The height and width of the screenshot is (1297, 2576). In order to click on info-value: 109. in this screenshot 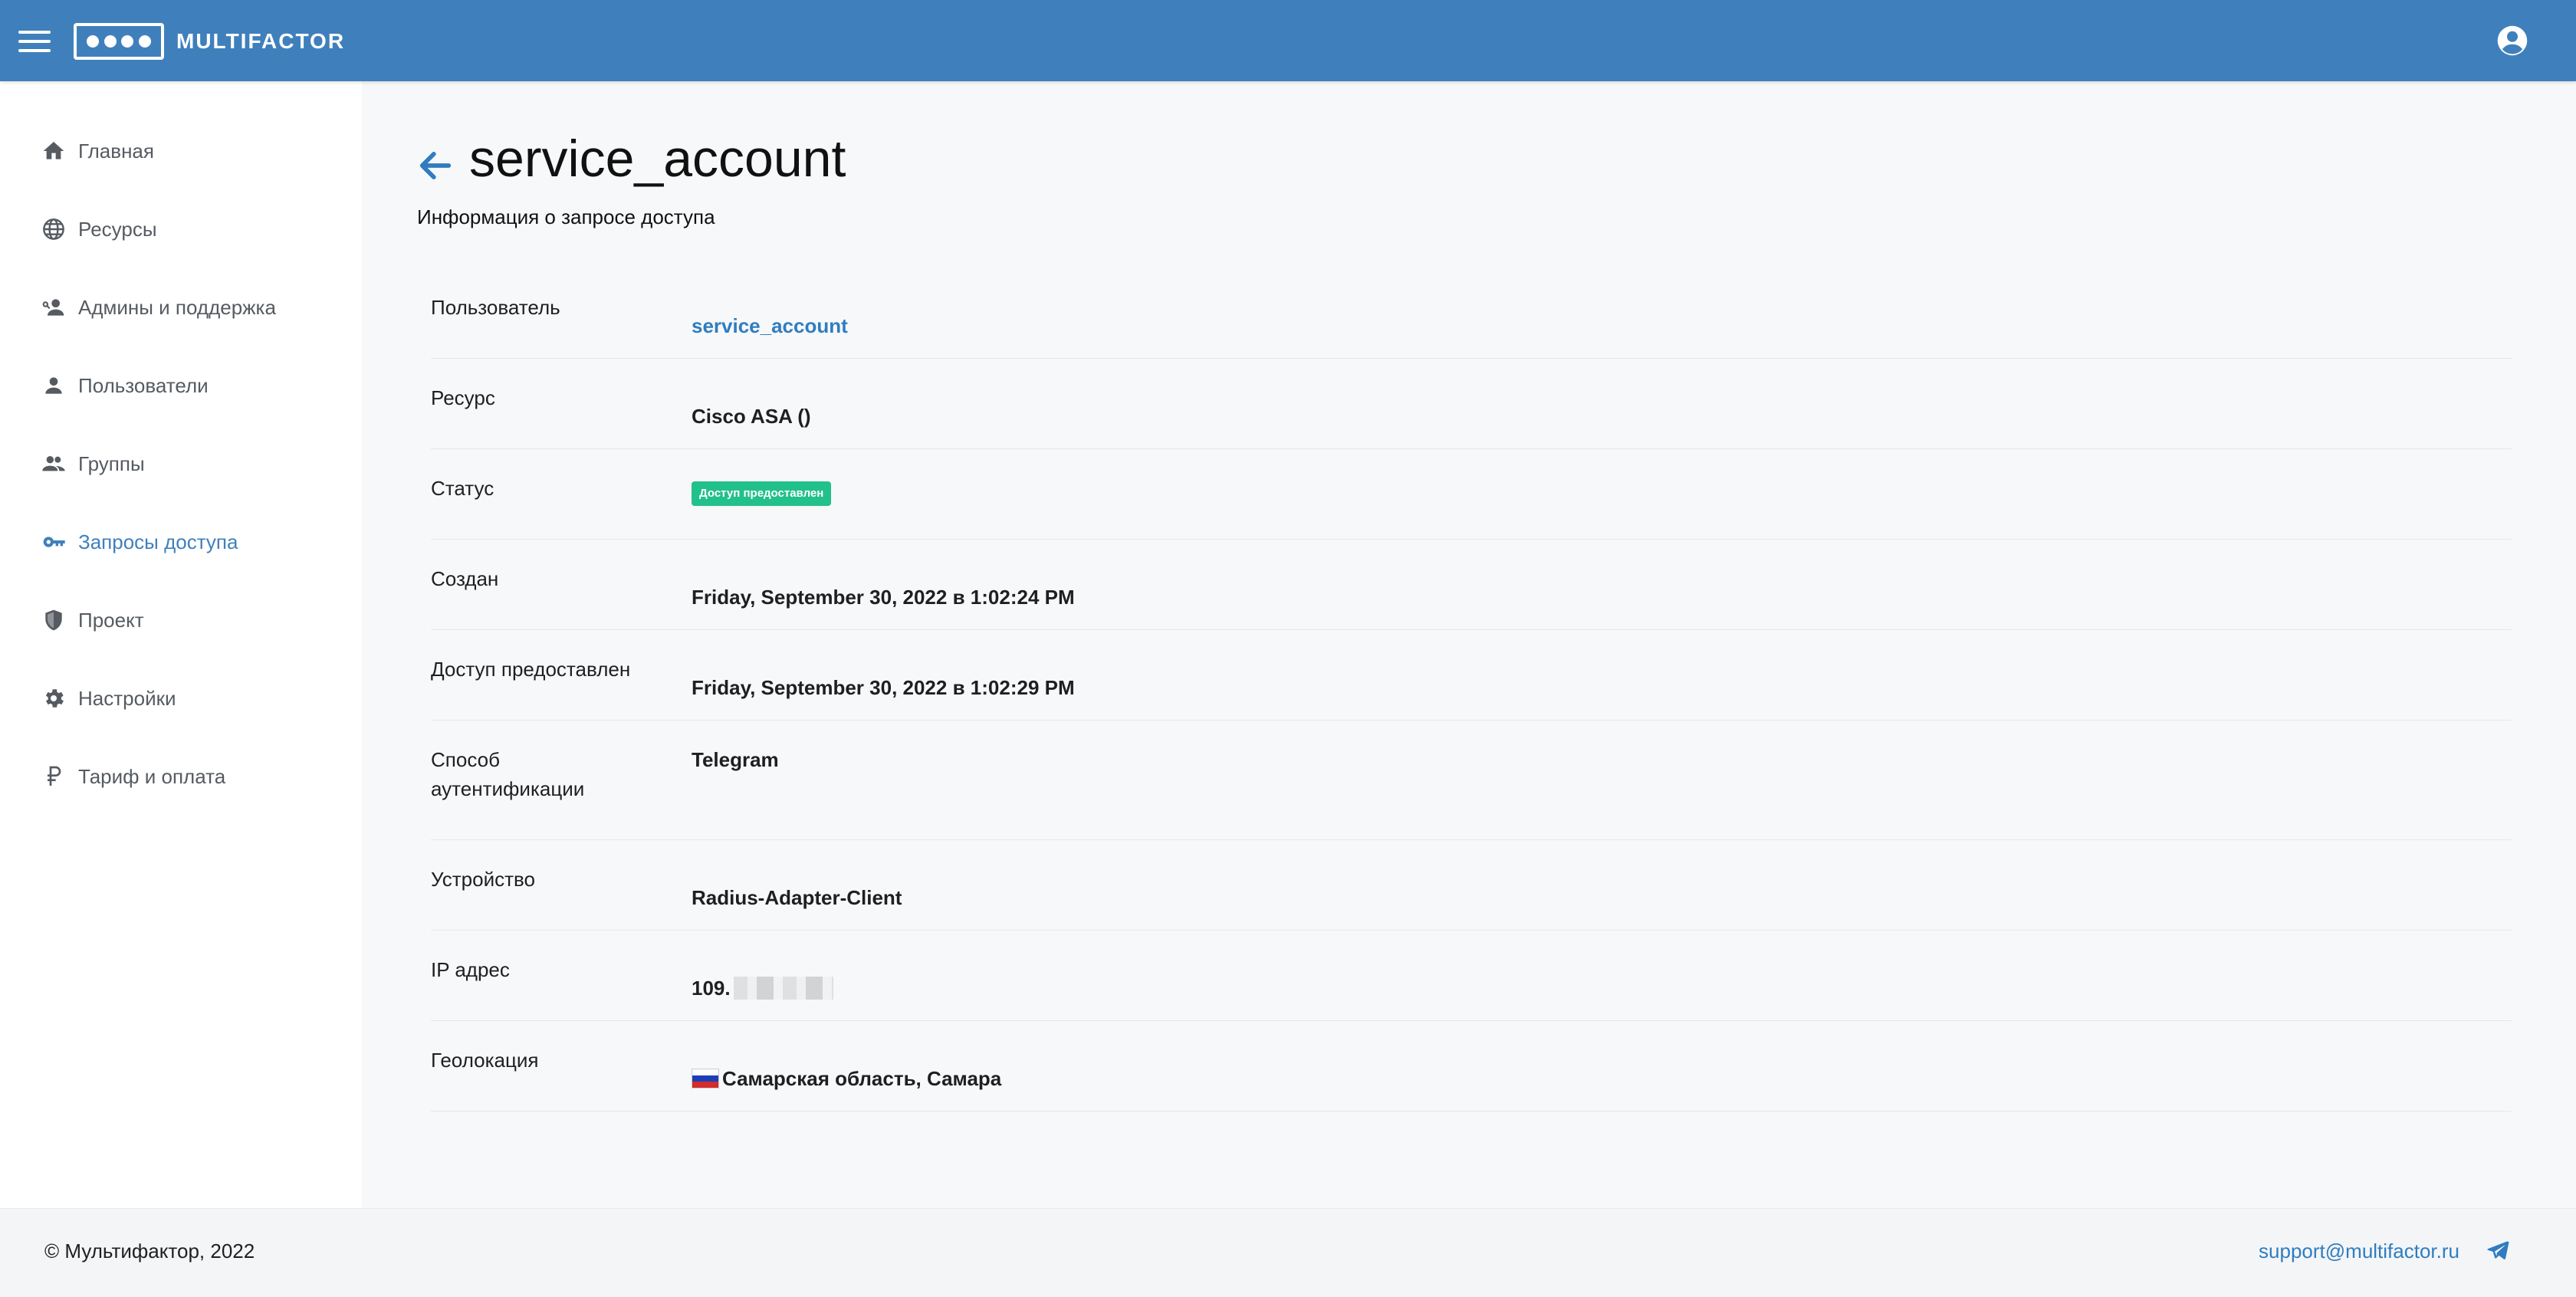, I will do `click(763, 987)`.